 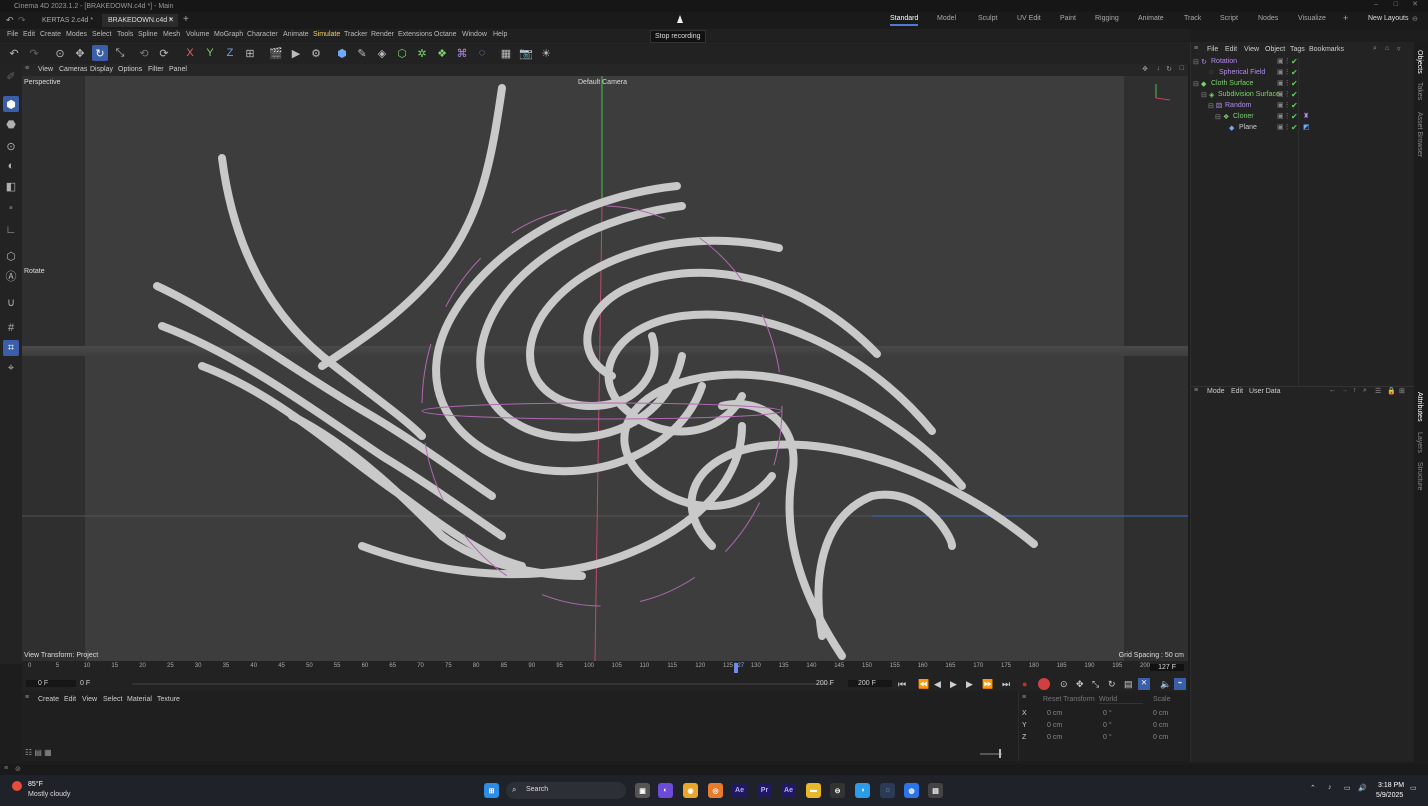 I want to click on size-y-field: 0 cm, so click(x=1160, y=725).